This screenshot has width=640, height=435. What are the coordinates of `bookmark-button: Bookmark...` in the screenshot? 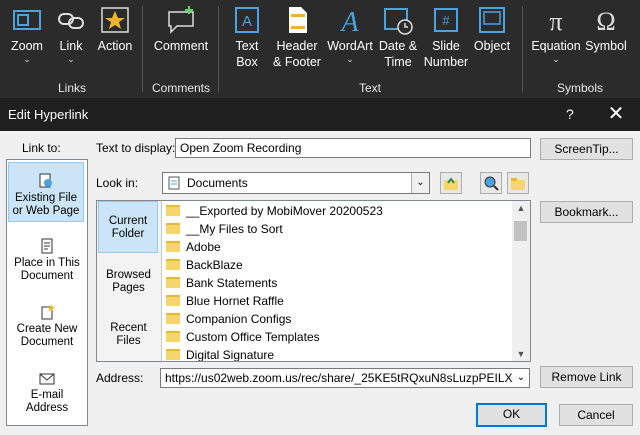 It's located at (586, 212).